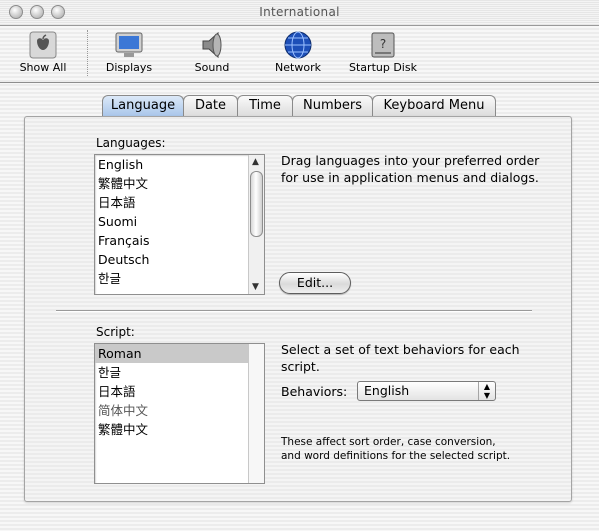 The image size is (599, 531). I want to click on globe-icon, so click(298, 45).